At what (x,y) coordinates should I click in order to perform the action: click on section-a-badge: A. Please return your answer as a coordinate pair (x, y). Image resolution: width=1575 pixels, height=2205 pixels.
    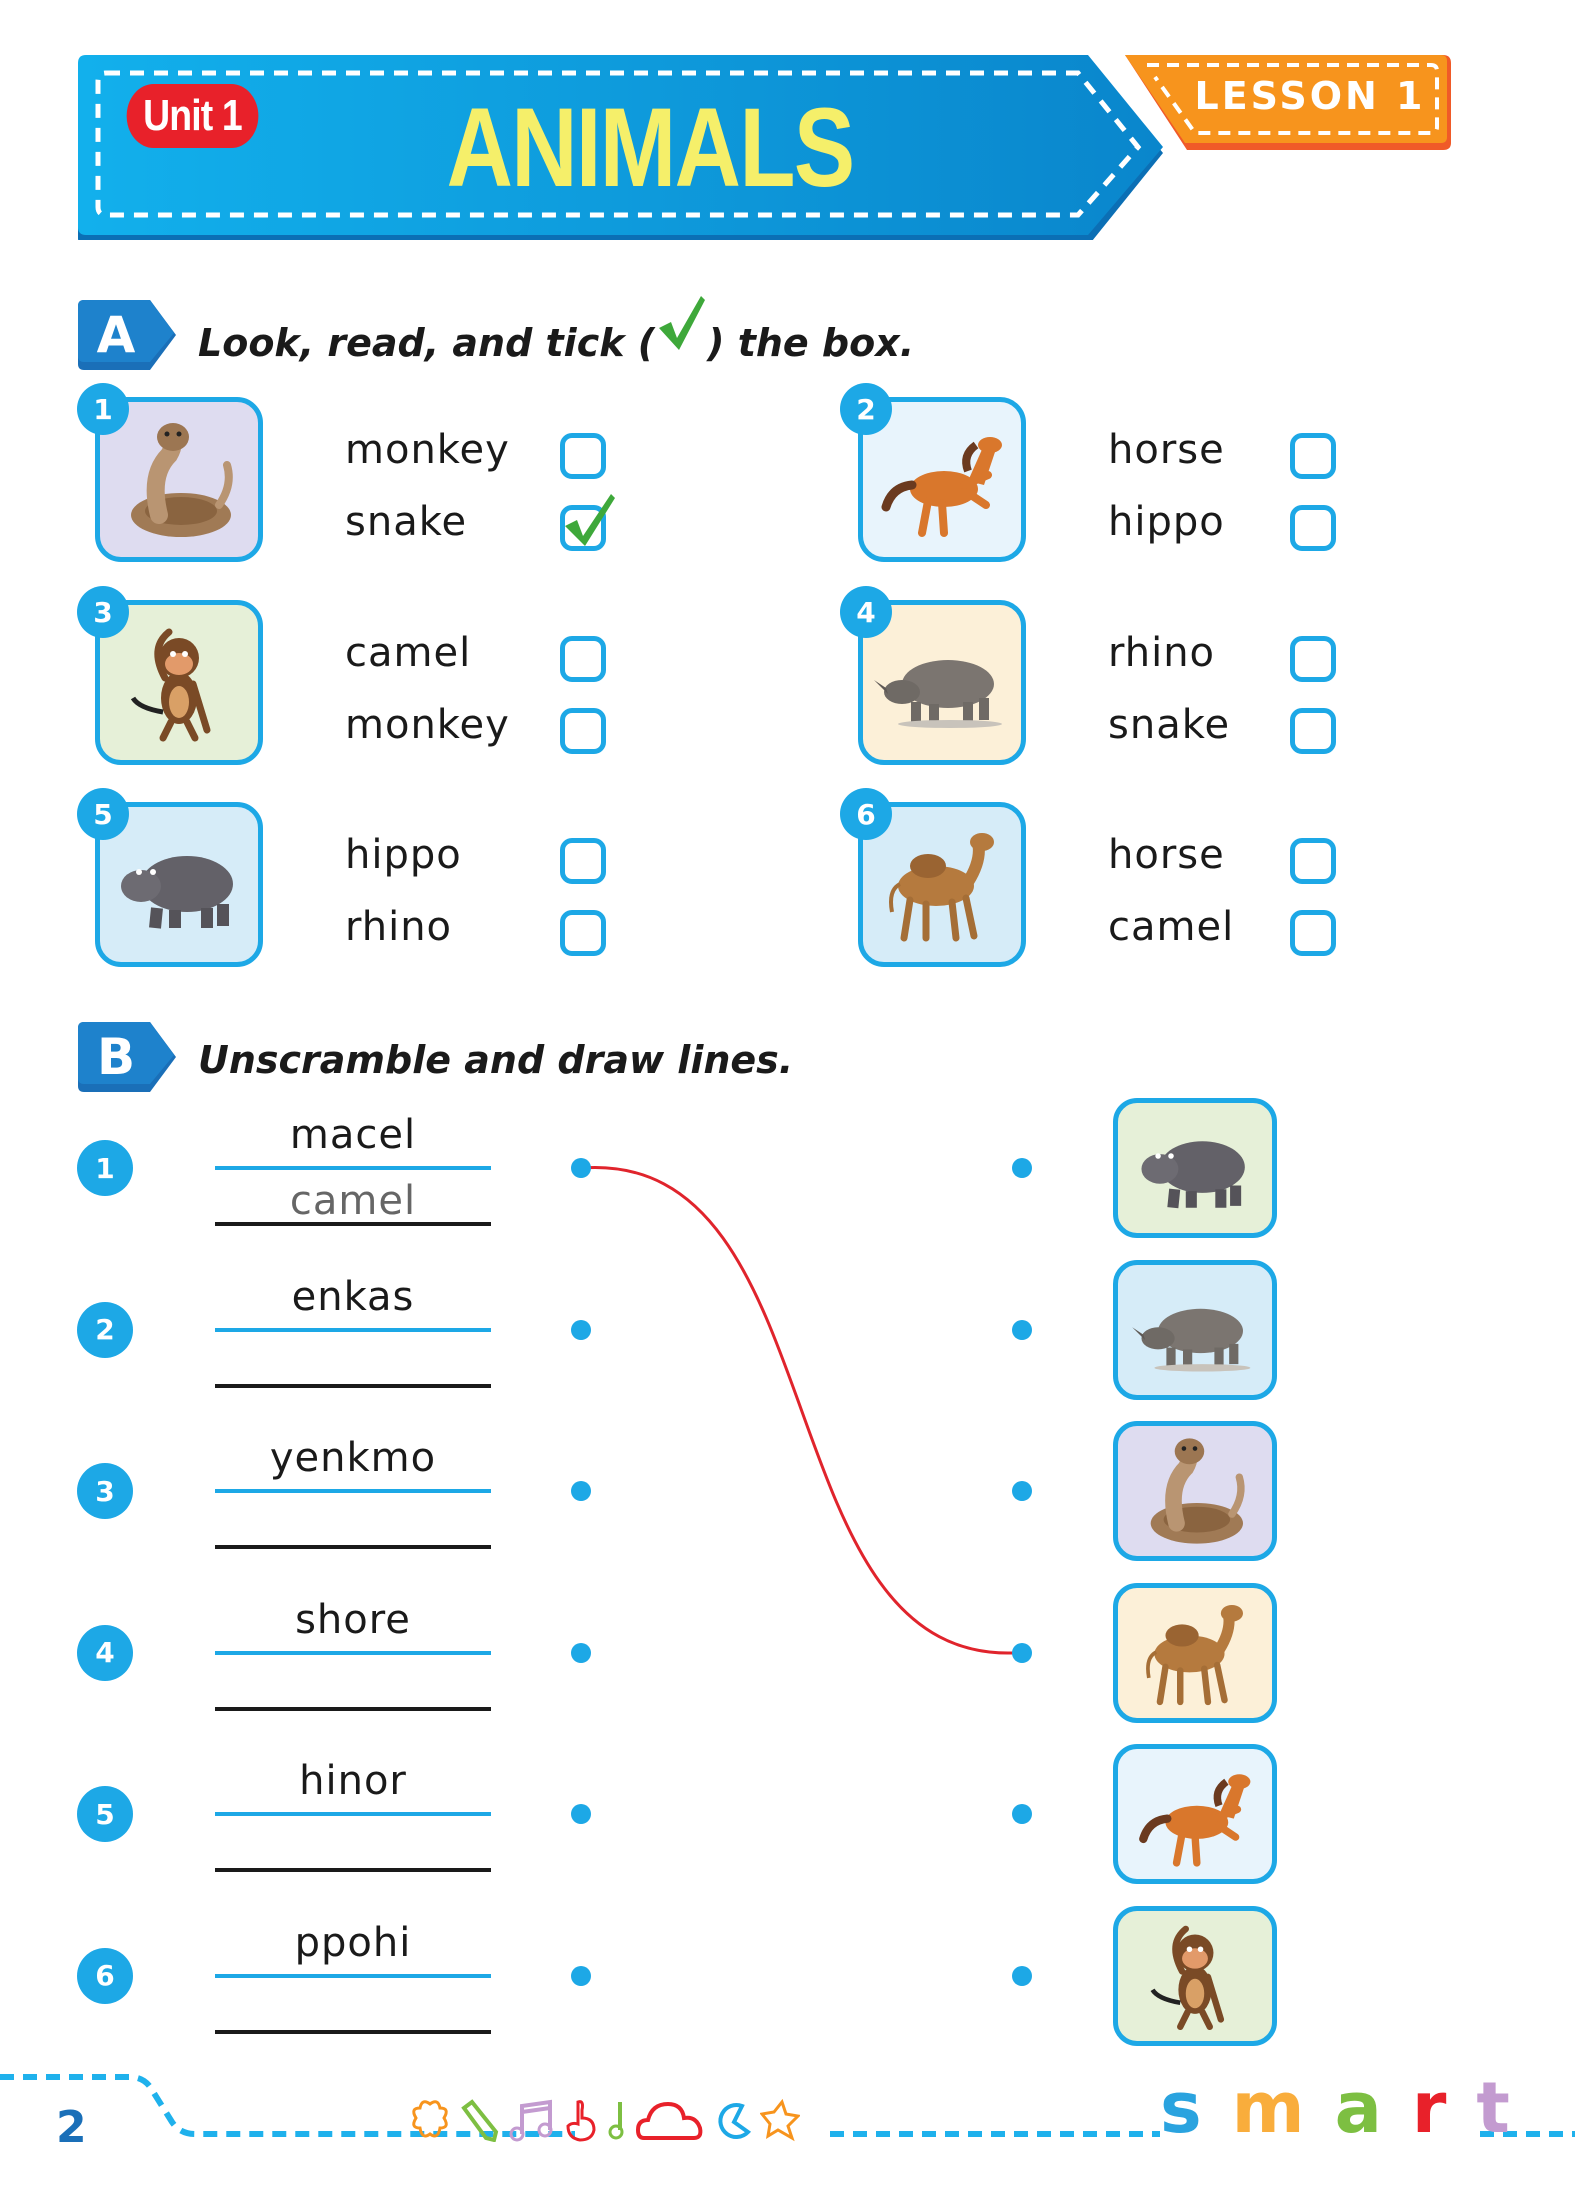
    Looking at the image, I should click on (128, 335).